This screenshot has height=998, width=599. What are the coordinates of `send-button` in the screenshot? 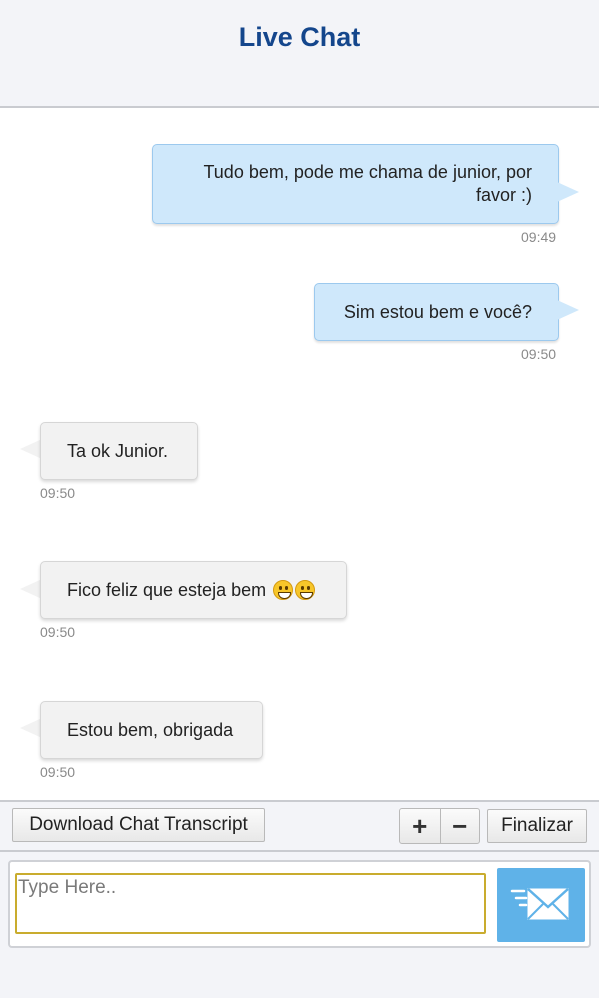 It's located at (541, 905).